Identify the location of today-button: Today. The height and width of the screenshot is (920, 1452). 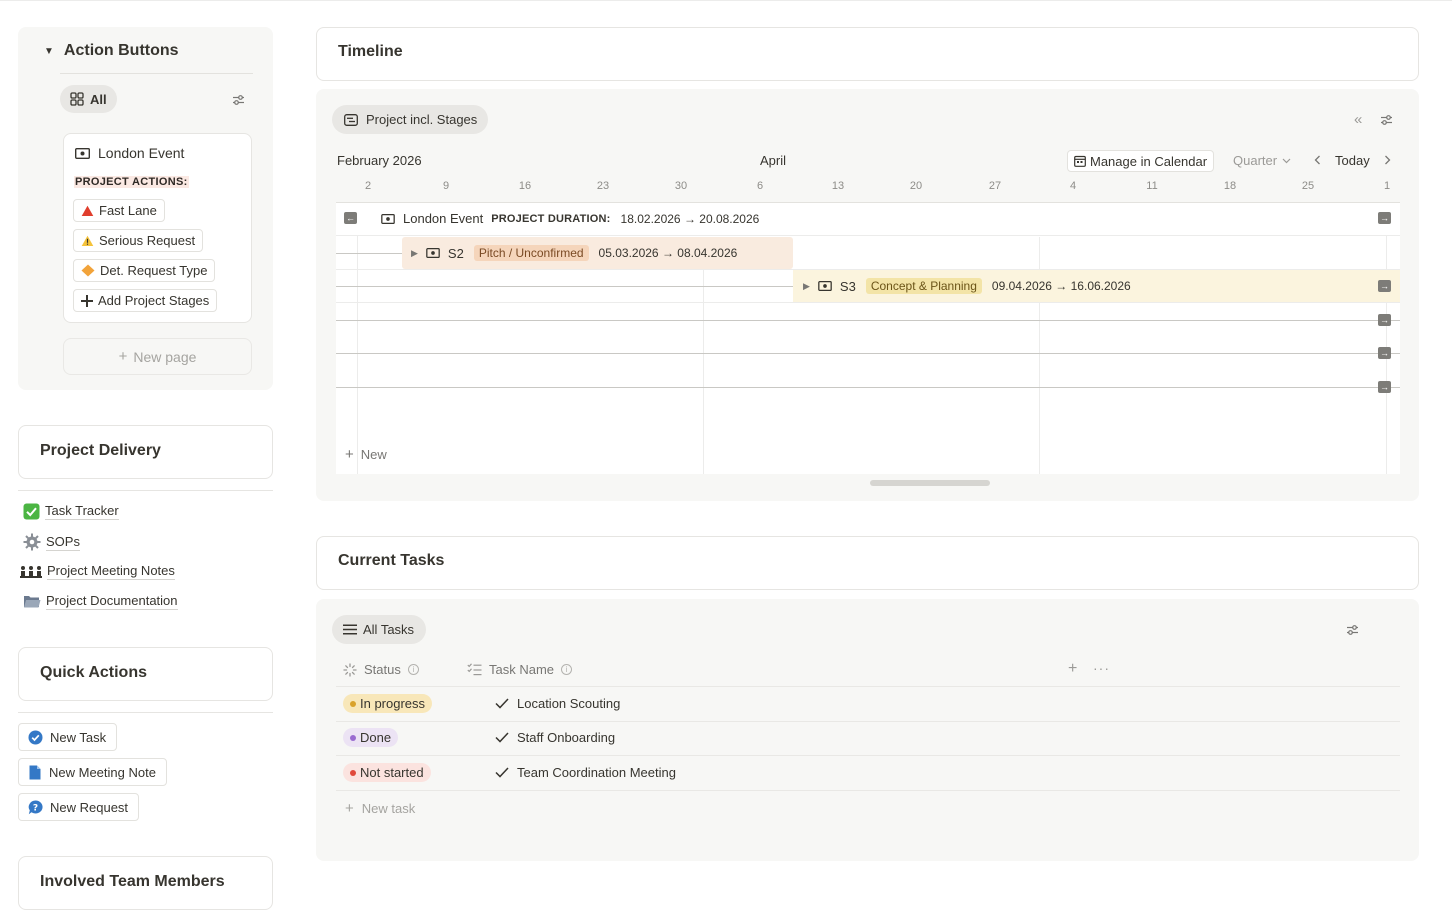
(1352, 160).